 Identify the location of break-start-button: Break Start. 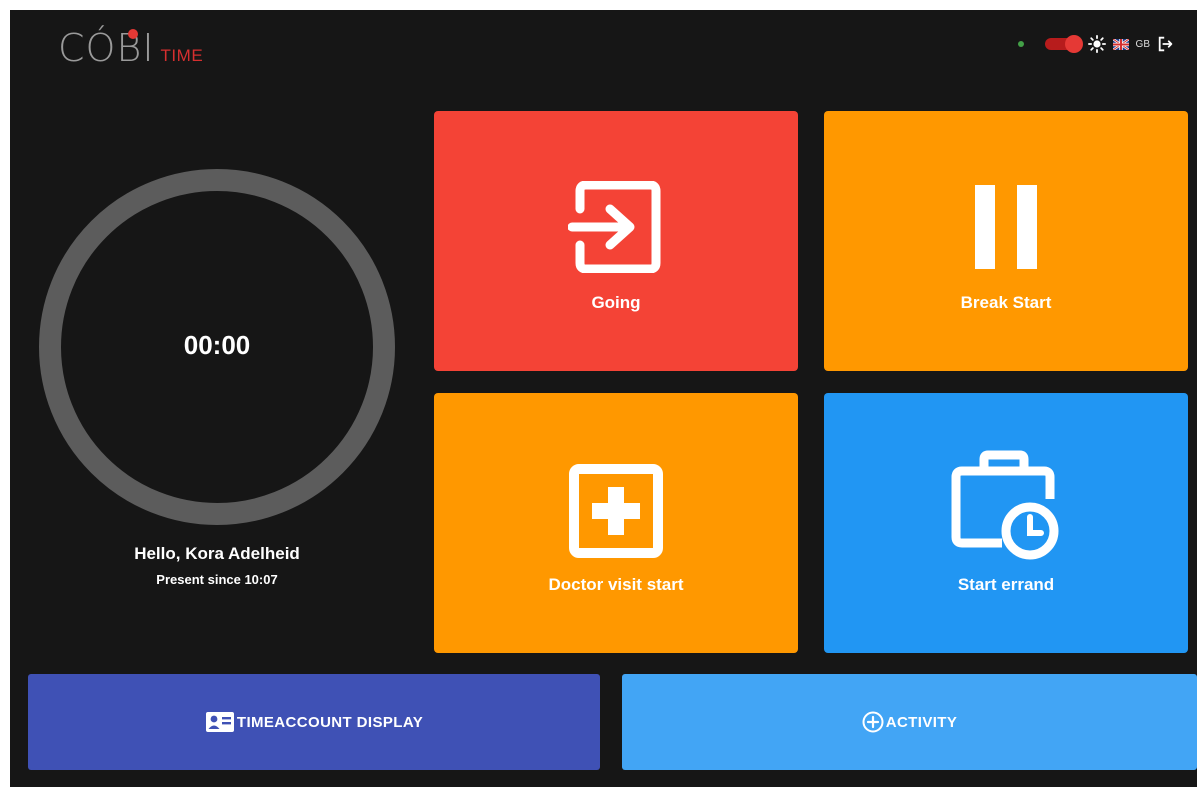
(1006, 241).